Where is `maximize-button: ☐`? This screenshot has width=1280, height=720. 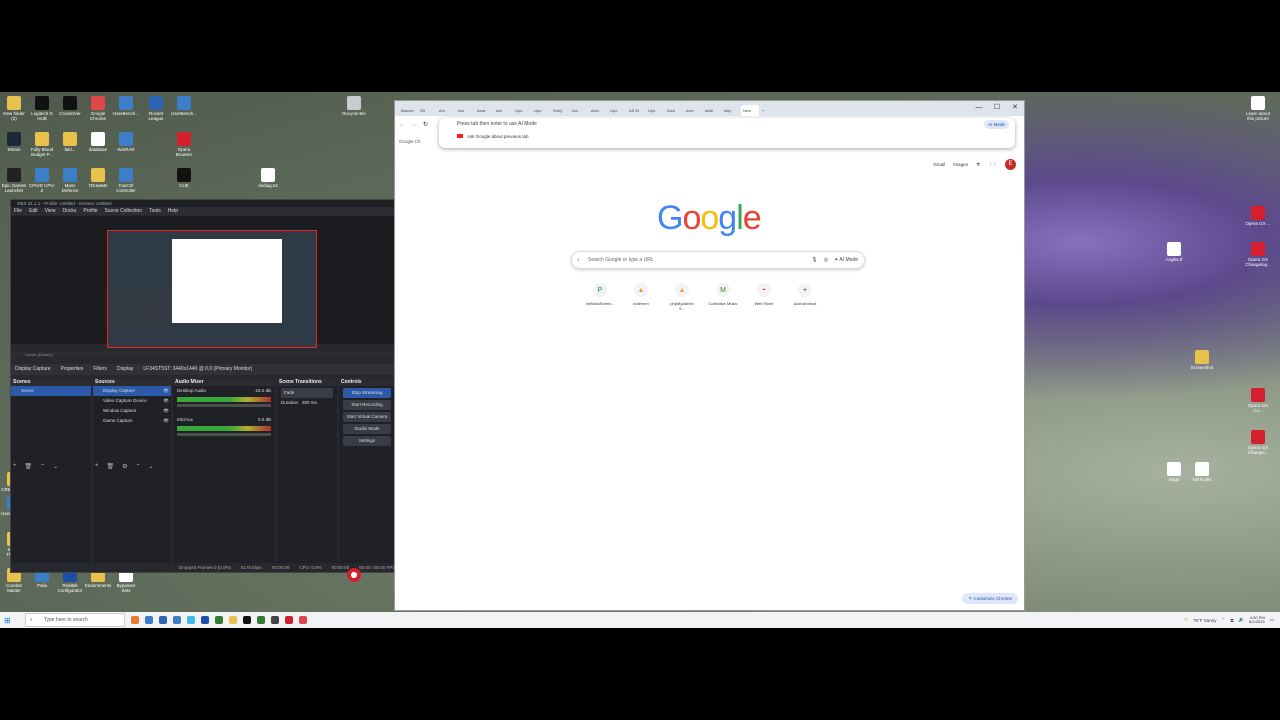 maximize-button: ☐ is located at coordinates (997, 107).